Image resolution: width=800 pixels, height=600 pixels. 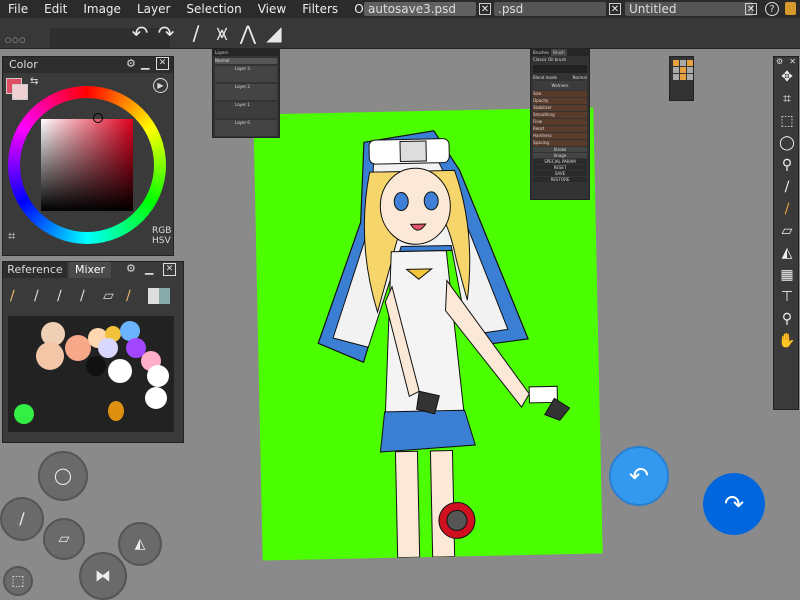 What do you see at coordinates (87, 165) in the screenshot?
I see `saturation-value-square` at bounding box center [87, 165].